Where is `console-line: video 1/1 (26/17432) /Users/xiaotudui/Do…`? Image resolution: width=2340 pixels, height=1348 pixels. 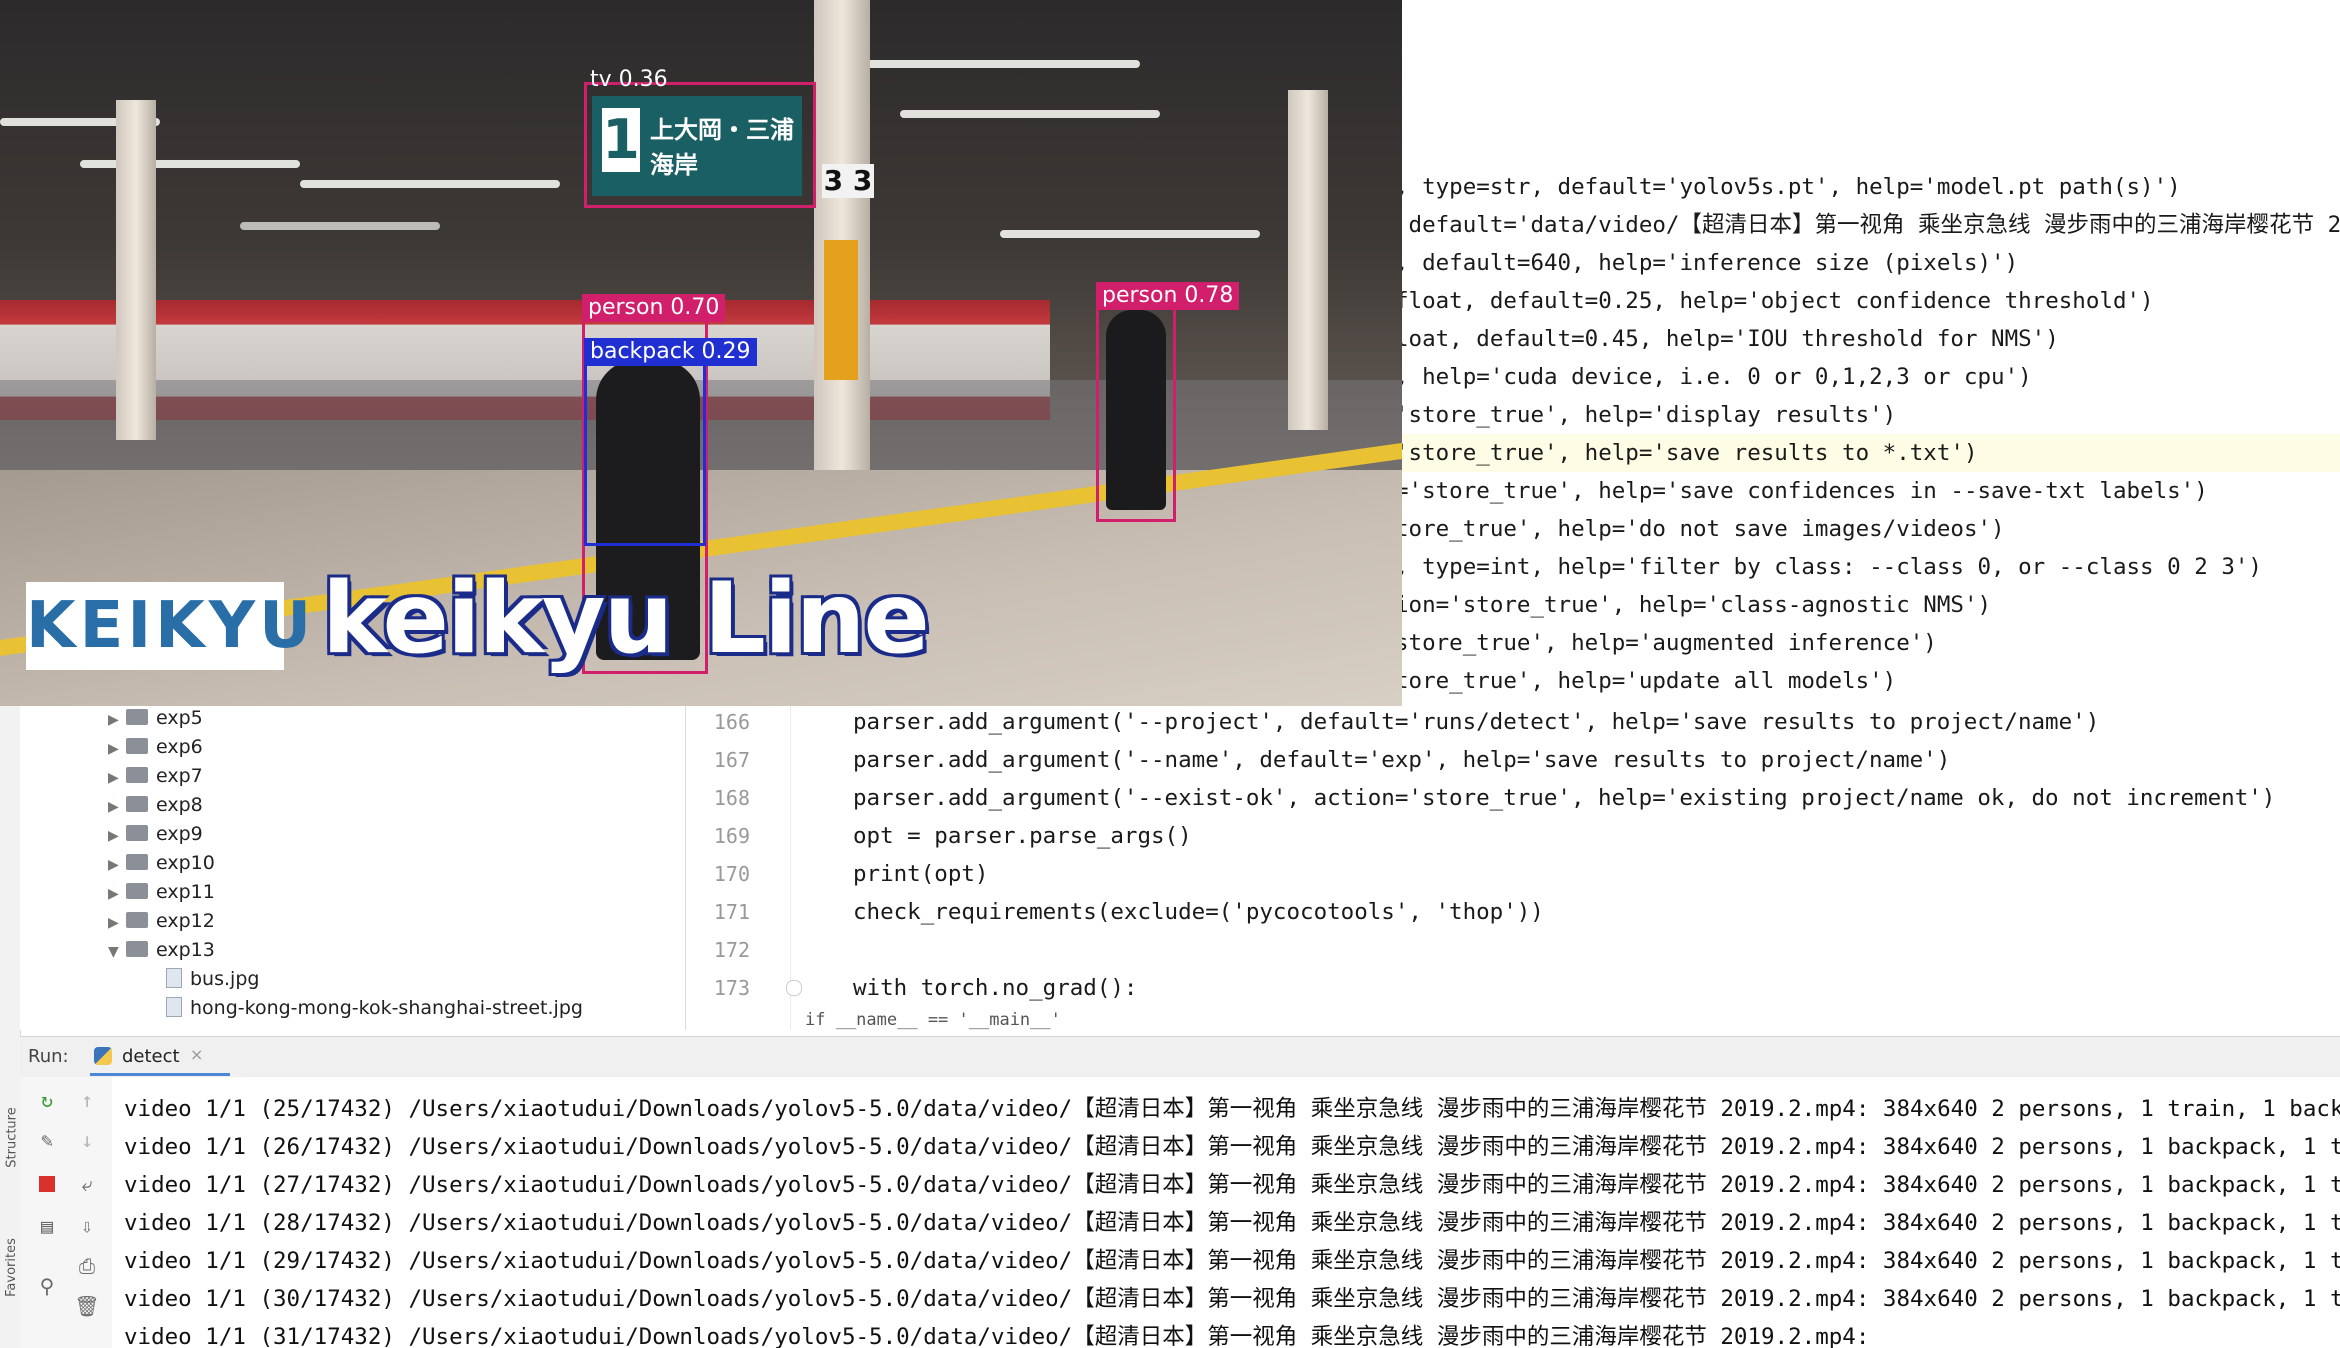
console-line: video 1/1 (26/17432) /Users/xiaotudui/Do… is located at coordinates (1232, 1147).